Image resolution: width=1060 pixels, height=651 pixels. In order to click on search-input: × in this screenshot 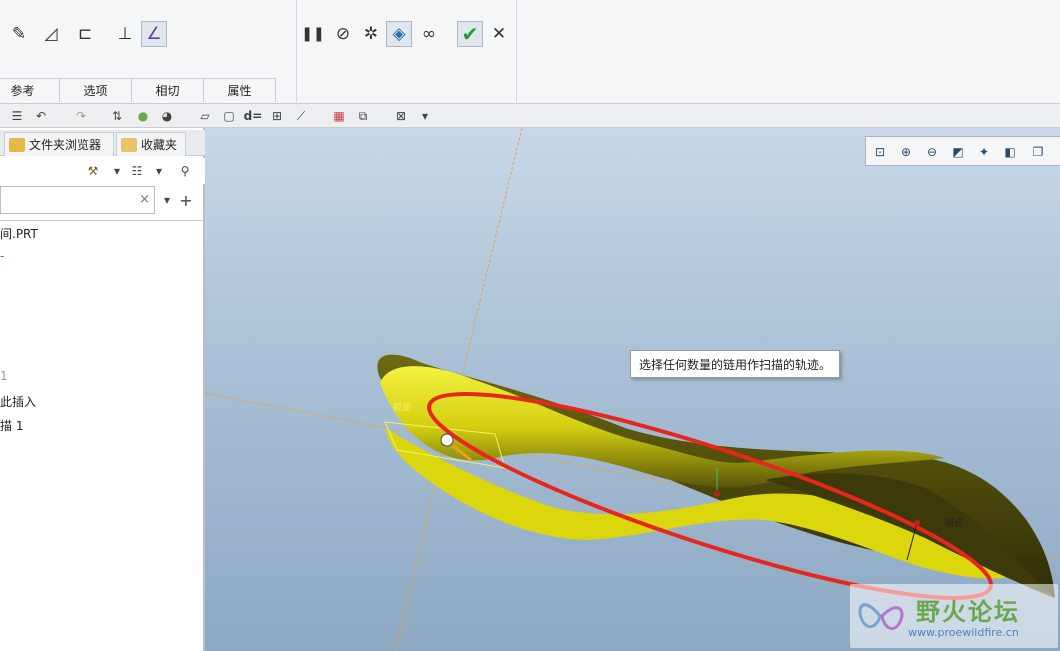, I will do `click(77, 200)`.